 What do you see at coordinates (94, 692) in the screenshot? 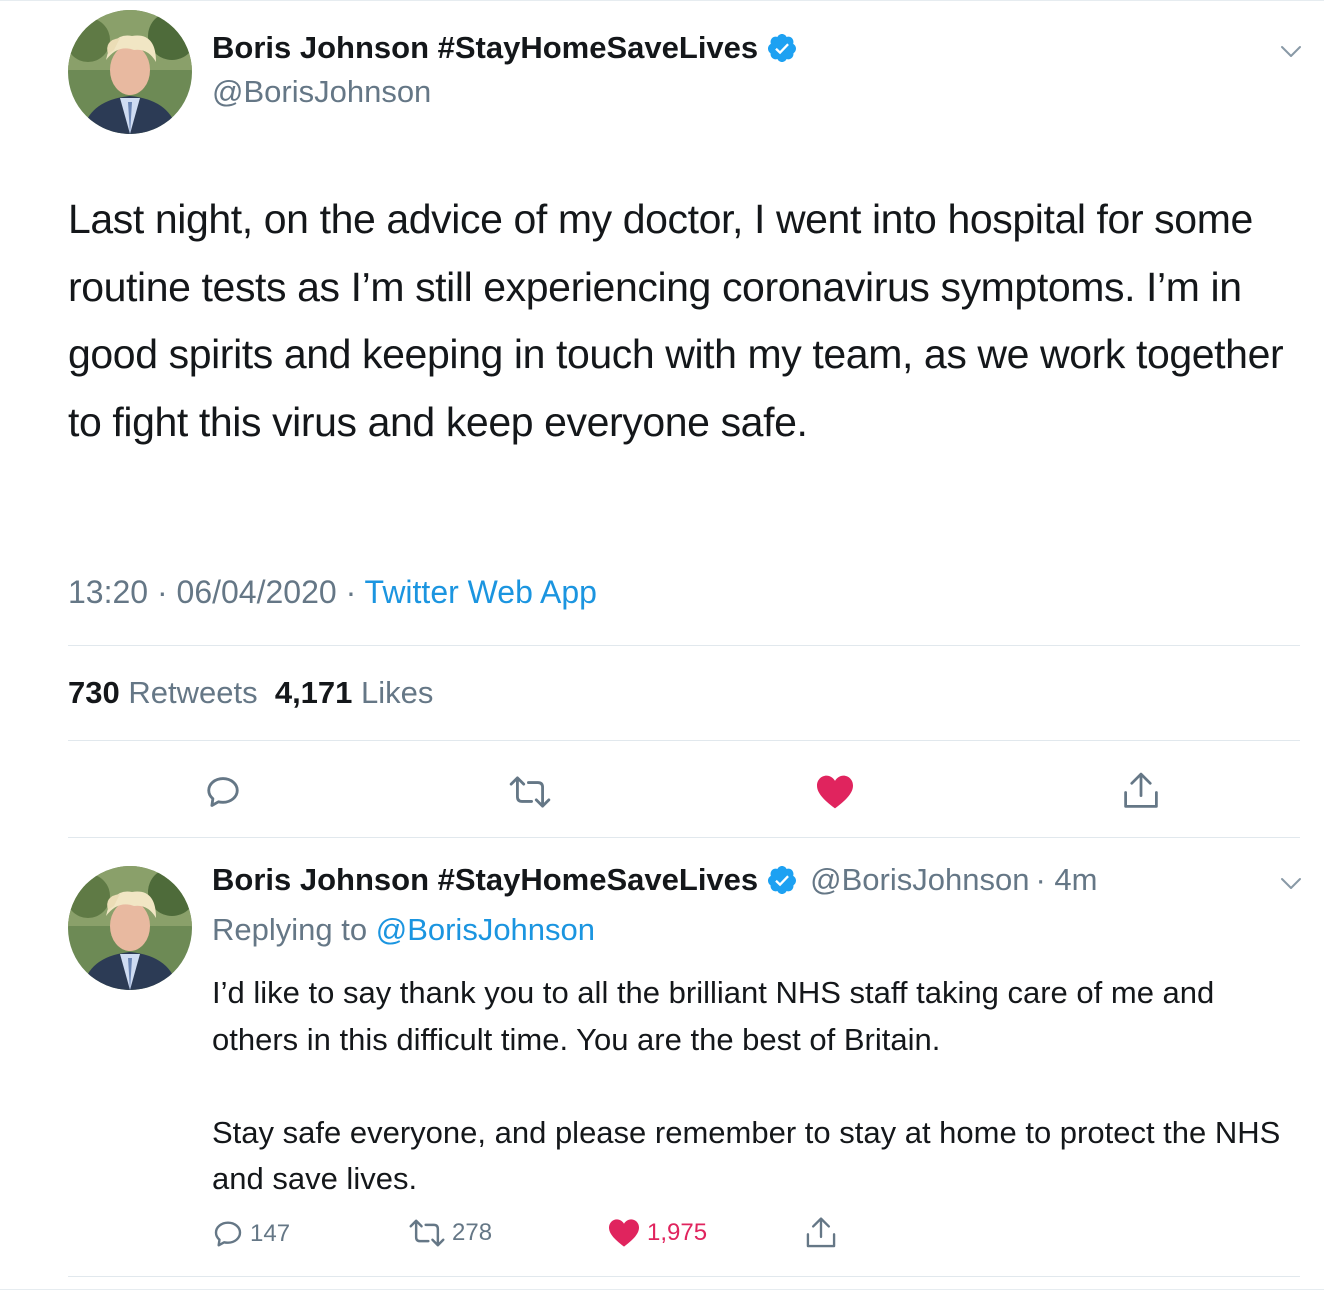
I see `retweet-count: 730` at bounding box center [94, 692].